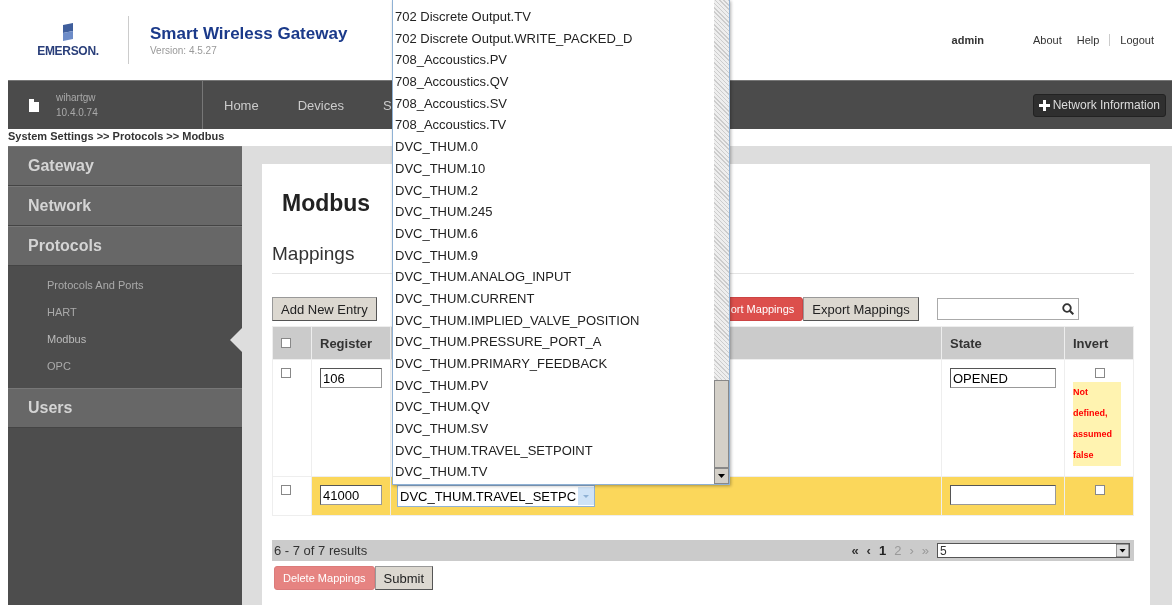 This screenshot has height=605, width=1172. Describe the element at coordinates (553, 147) in the screenshot. I see `dropdown-option: DVC_THUM.0` at that location.